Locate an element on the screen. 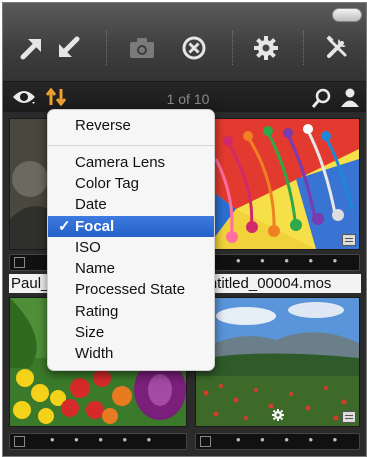 The width and height of the screenshot is (367, 457). sort-menu-item-rating: Rating is located at coordinates (131, 311).